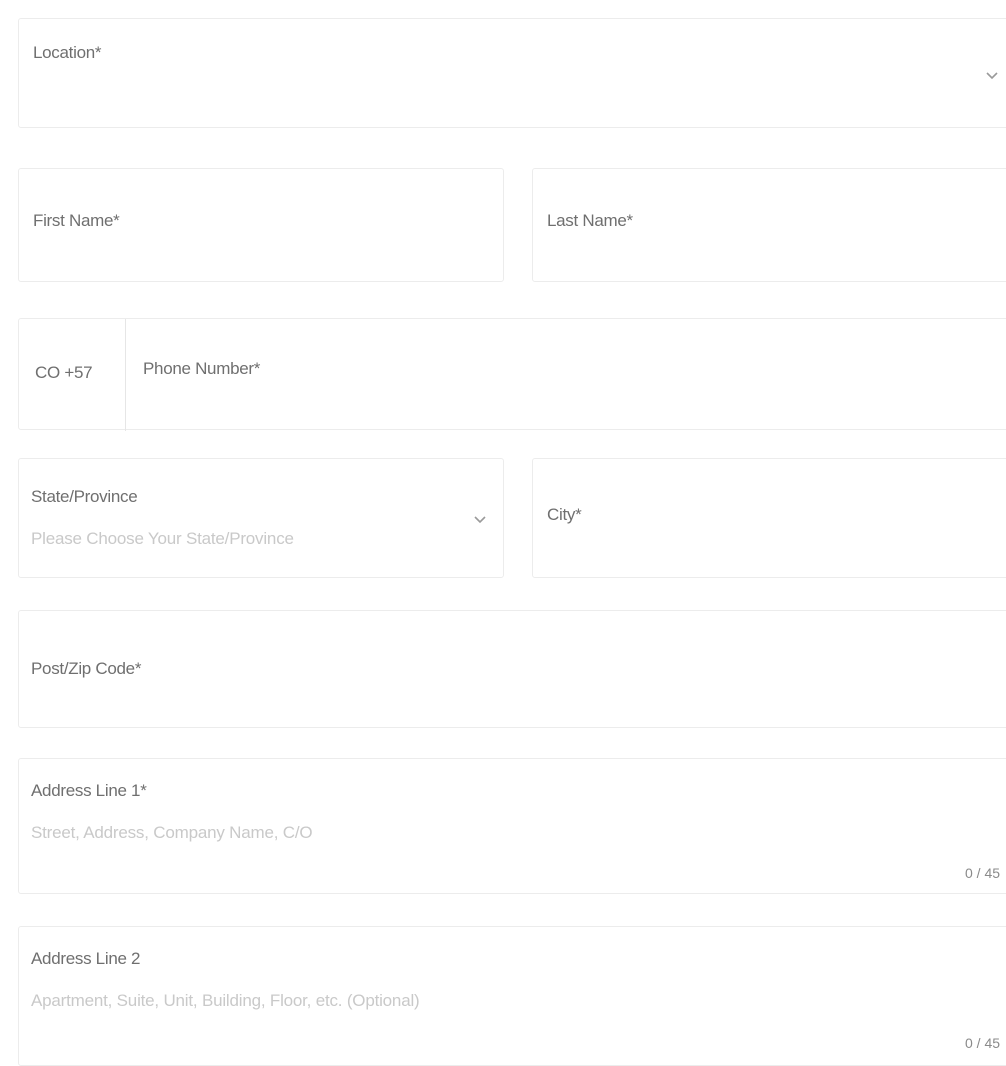 This screenshot has height=1066, width=1006. What do you see at coordinates (983, 1043) in the screenshot?
I see `address-line-2-counter: 0 / 45` at bounding box center [983, 1043].